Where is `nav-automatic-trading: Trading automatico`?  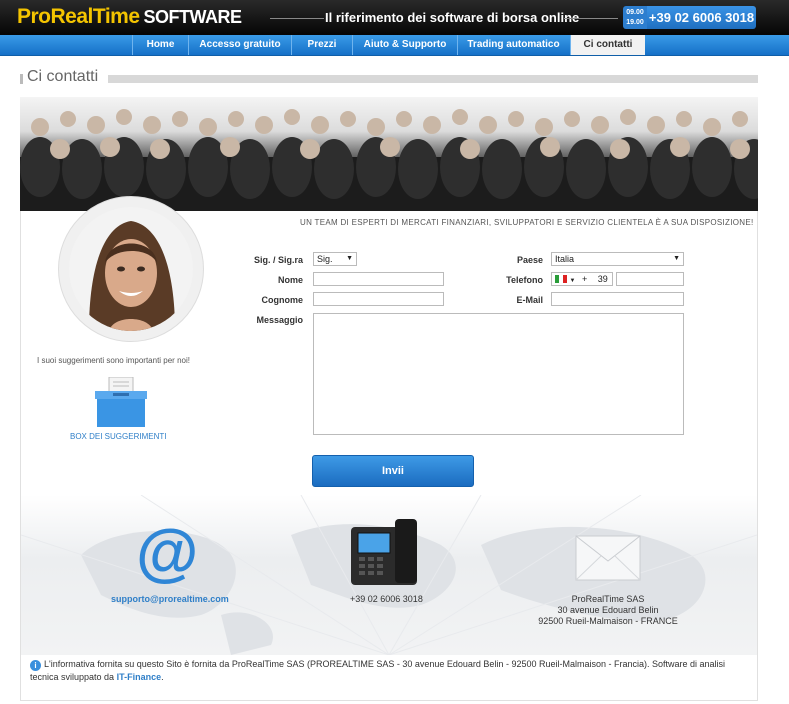 nav-automatic-trading: Trading automatico is located at coordinates (513, 45).